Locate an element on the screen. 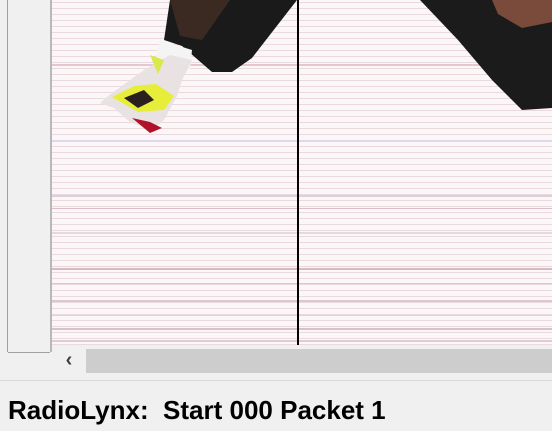  finish-line is located at coordinates (298, 172).